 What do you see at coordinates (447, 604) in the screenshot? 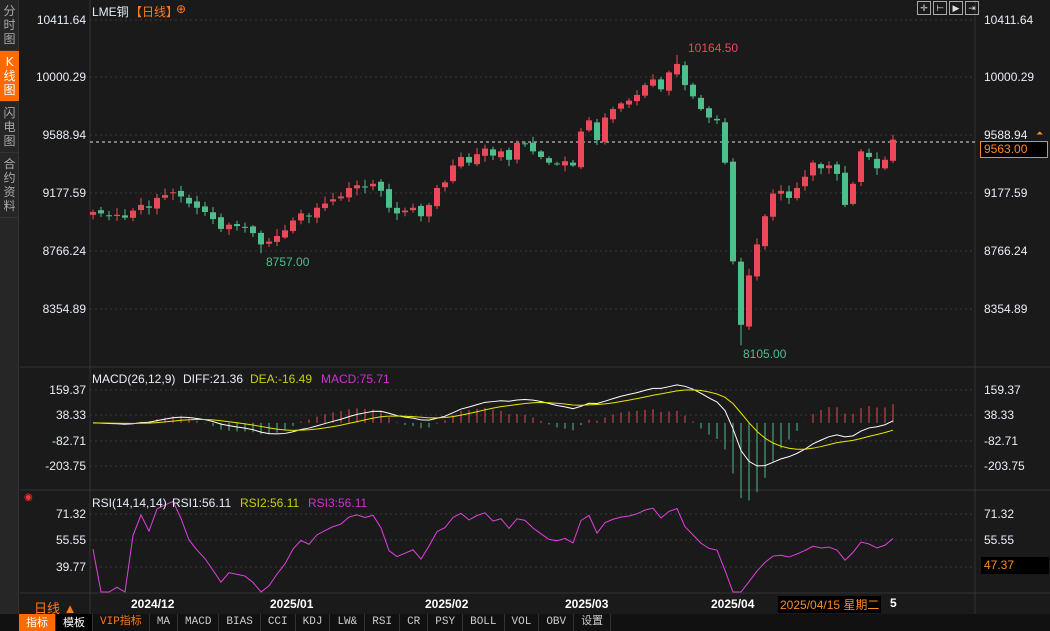
I see `time-tick: 2025/02` at bounding box center [447, 604].